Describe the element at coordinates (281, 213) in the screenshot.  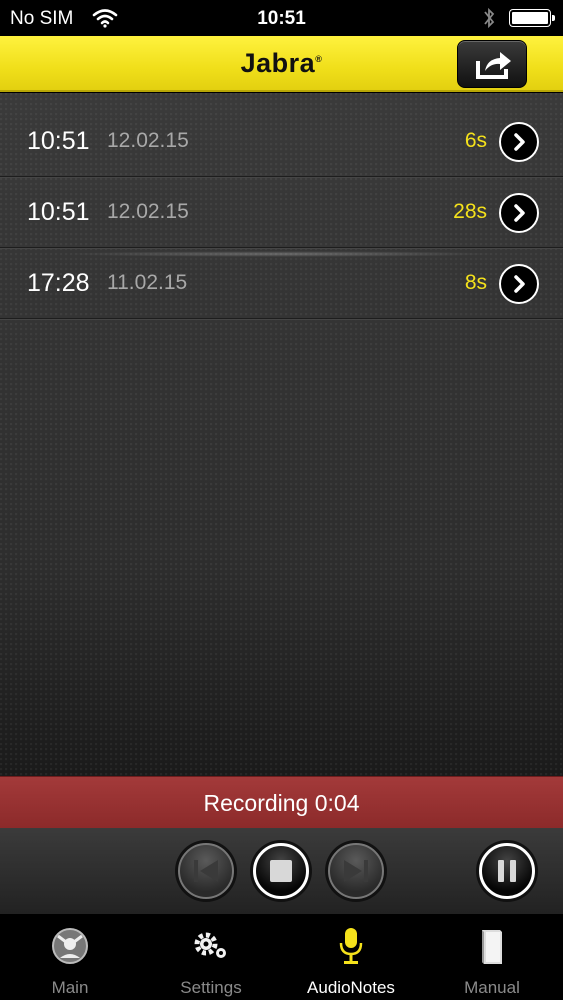
I see `recording-row: 10:51 12.02.15 28s` at that location.